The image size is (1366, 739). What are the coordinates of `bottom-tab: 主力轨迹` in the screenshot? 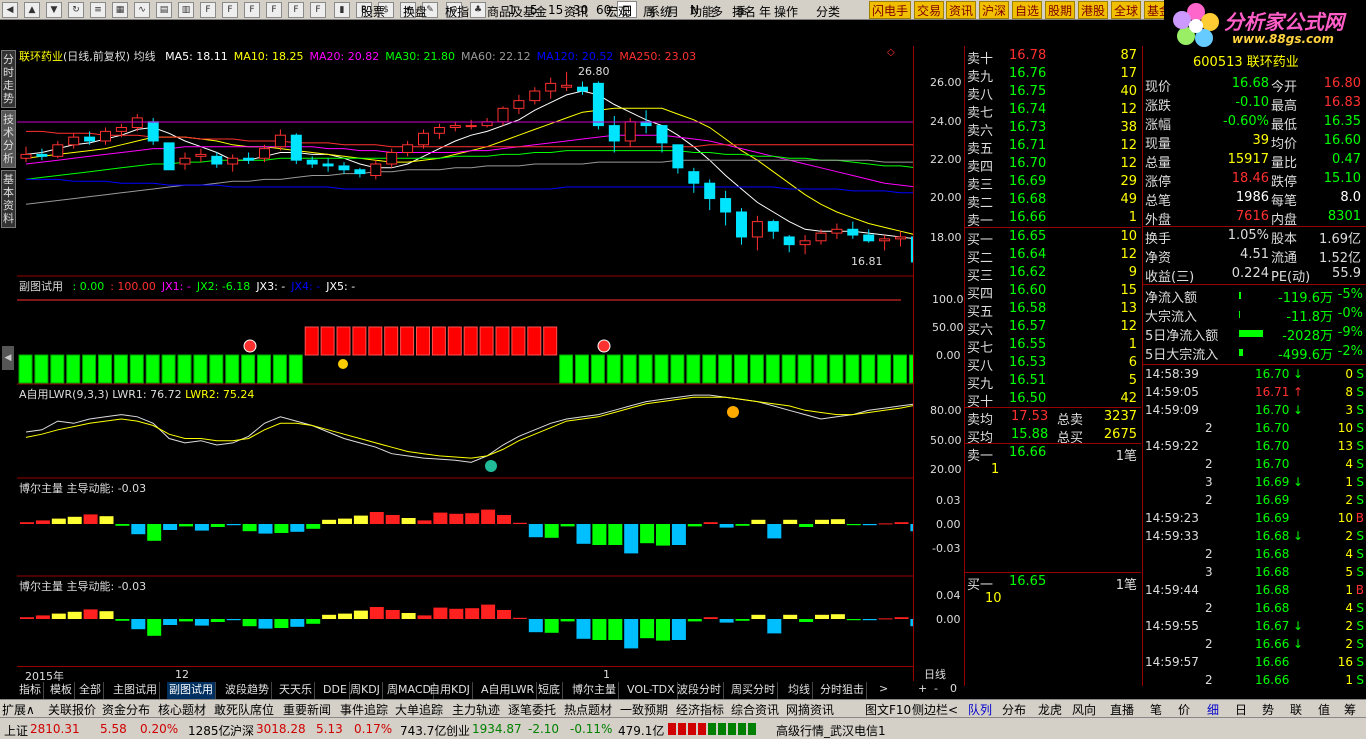 It's located at (476, 709).